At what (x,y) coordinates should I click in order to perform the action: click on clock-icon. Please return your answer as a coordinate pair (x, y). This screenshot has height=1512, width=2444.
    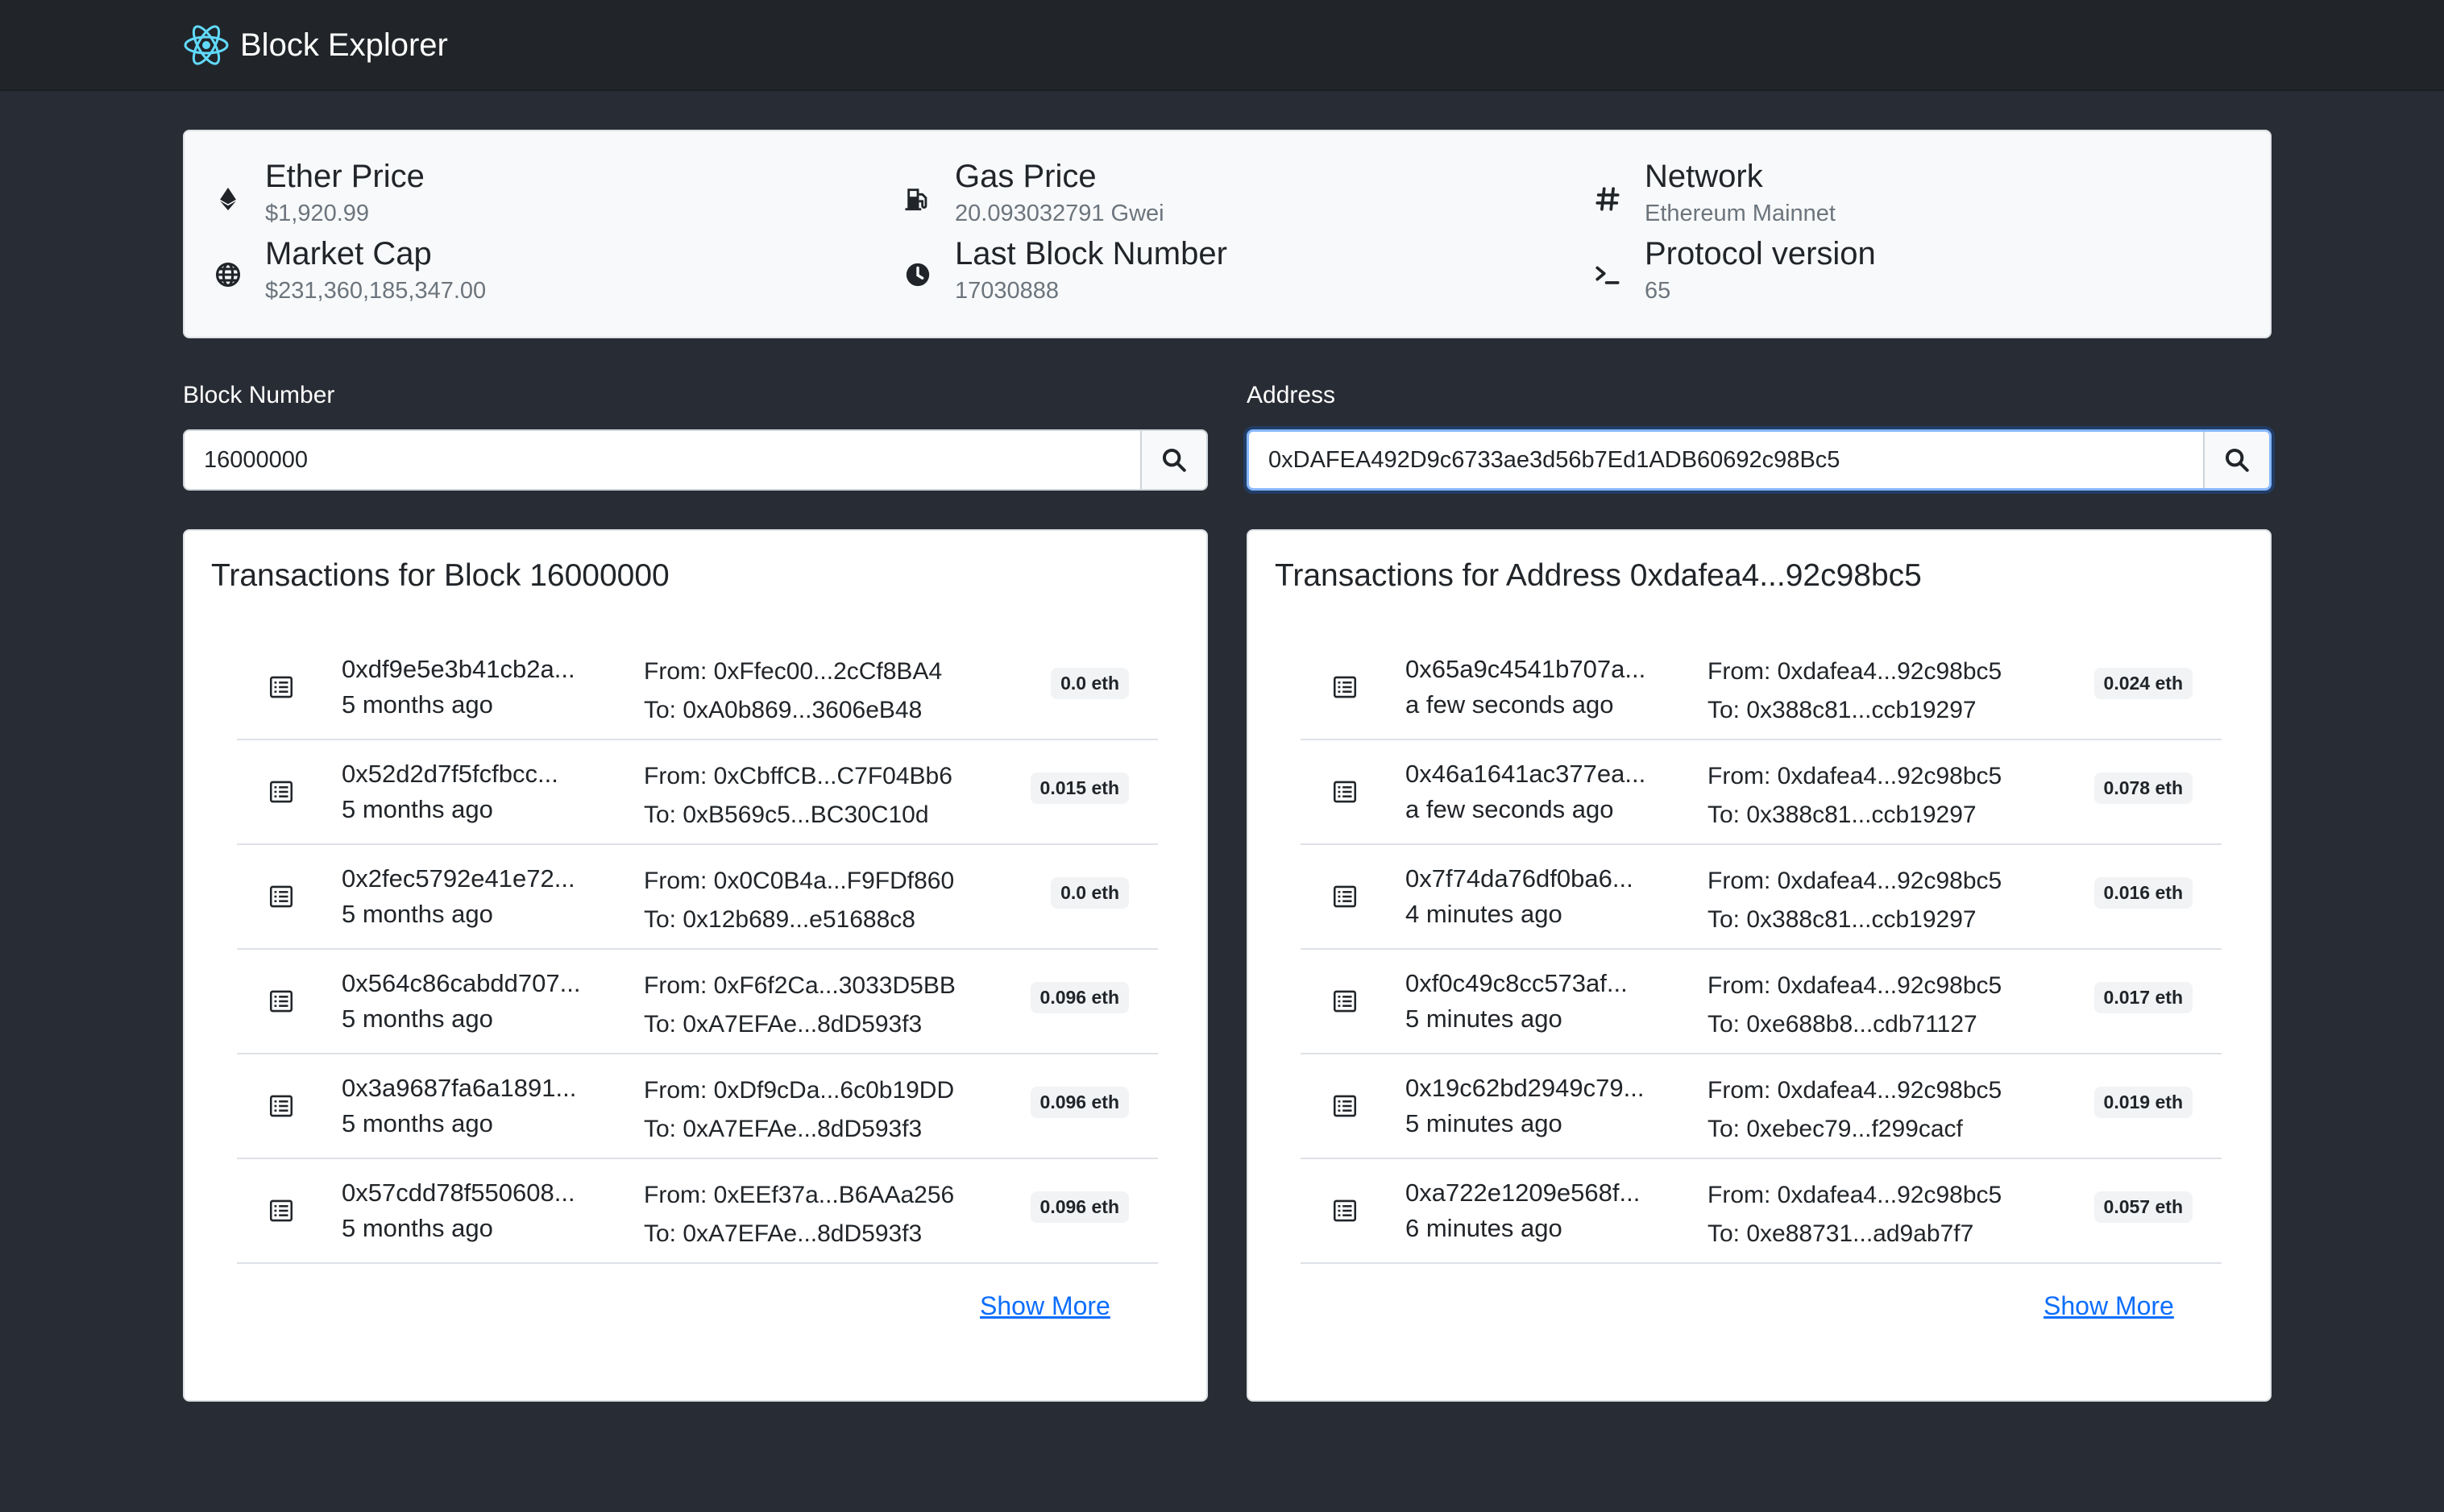
    Looking at the image, I should click on (918, 275).